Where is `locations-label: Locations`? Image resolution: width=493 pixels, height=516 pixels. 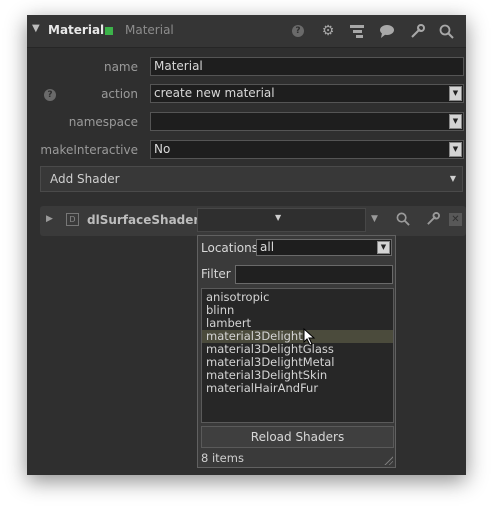 locations-label: Locations is located at coordinates (230, 248).